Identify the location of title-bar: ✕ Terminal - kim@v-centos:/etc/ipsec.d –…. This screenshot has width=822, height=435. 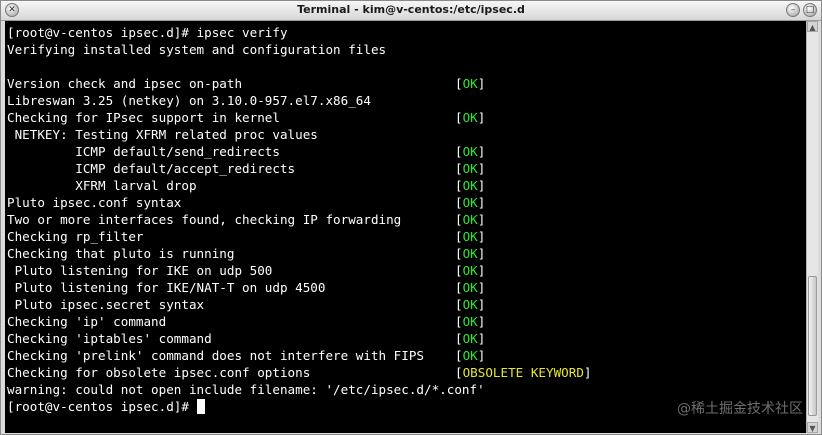
(411, 11).